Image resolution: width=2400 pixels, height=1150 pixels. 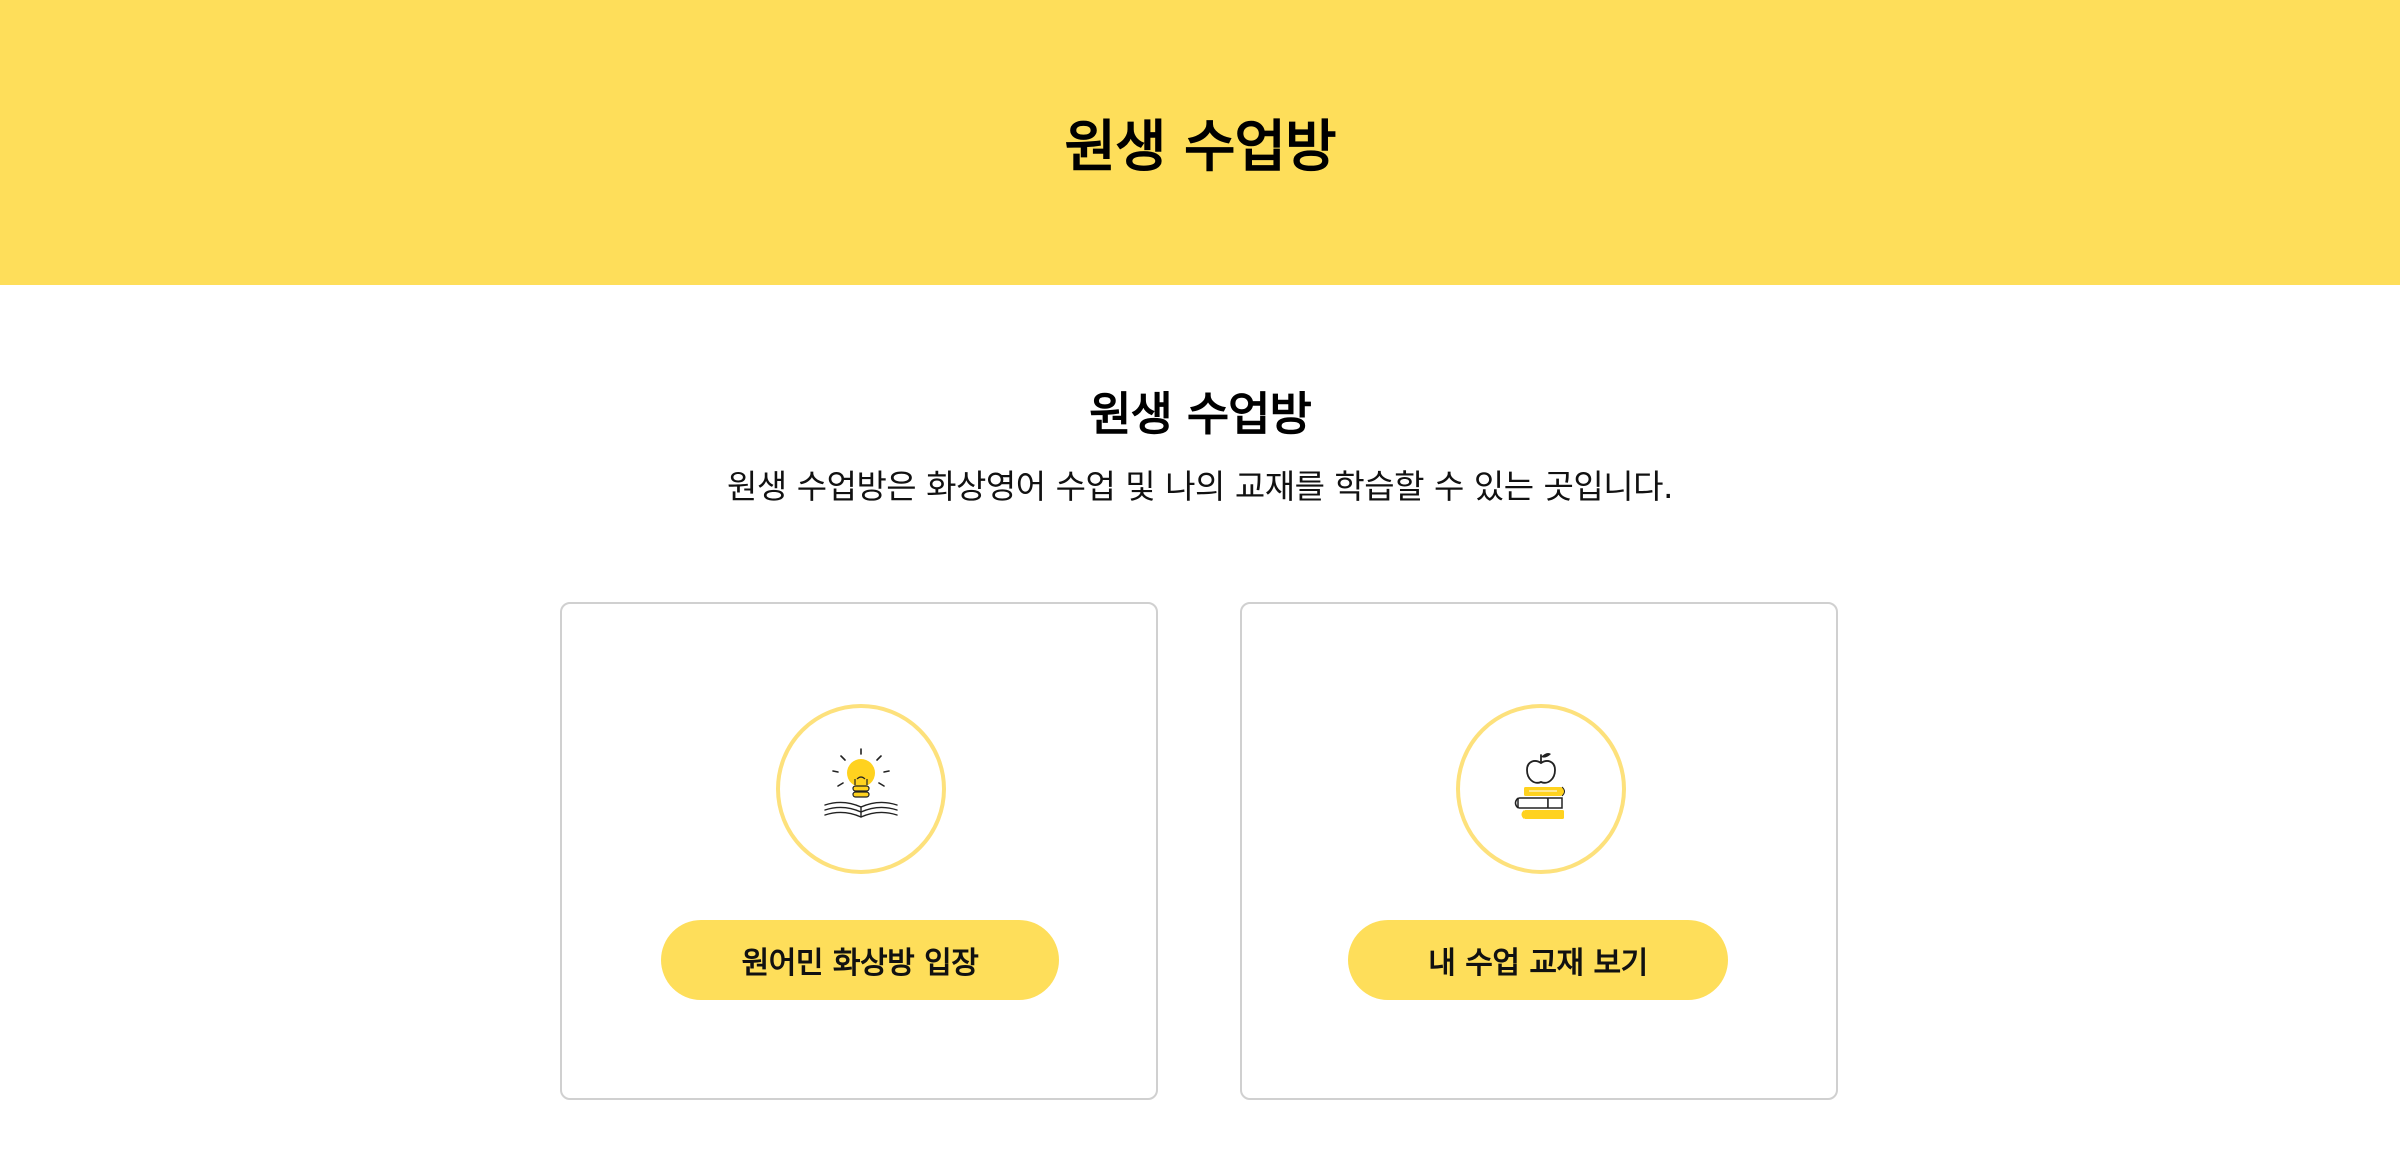 I want to click on view-textbook-button: 내 수업 교재 보기, so click(x=1538, y=960).